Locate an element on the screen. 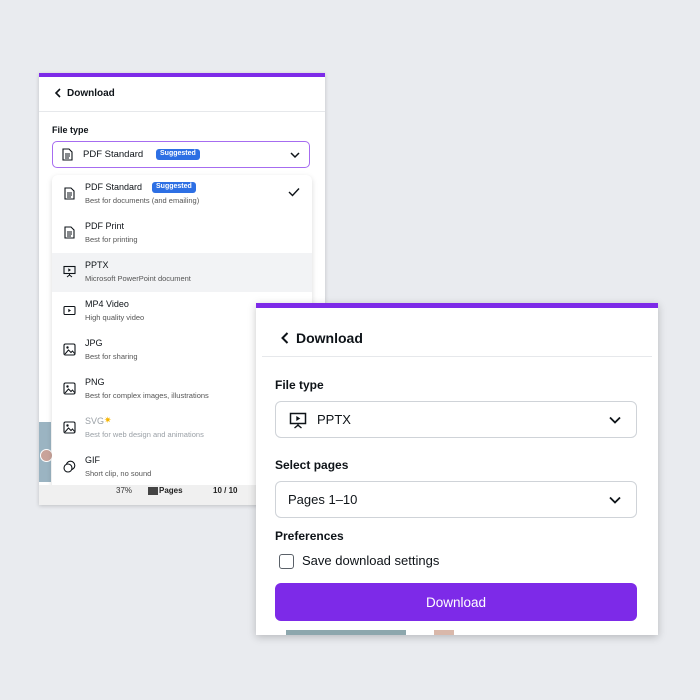  option-title: PDF Standard is located at coordinates (114, 187).